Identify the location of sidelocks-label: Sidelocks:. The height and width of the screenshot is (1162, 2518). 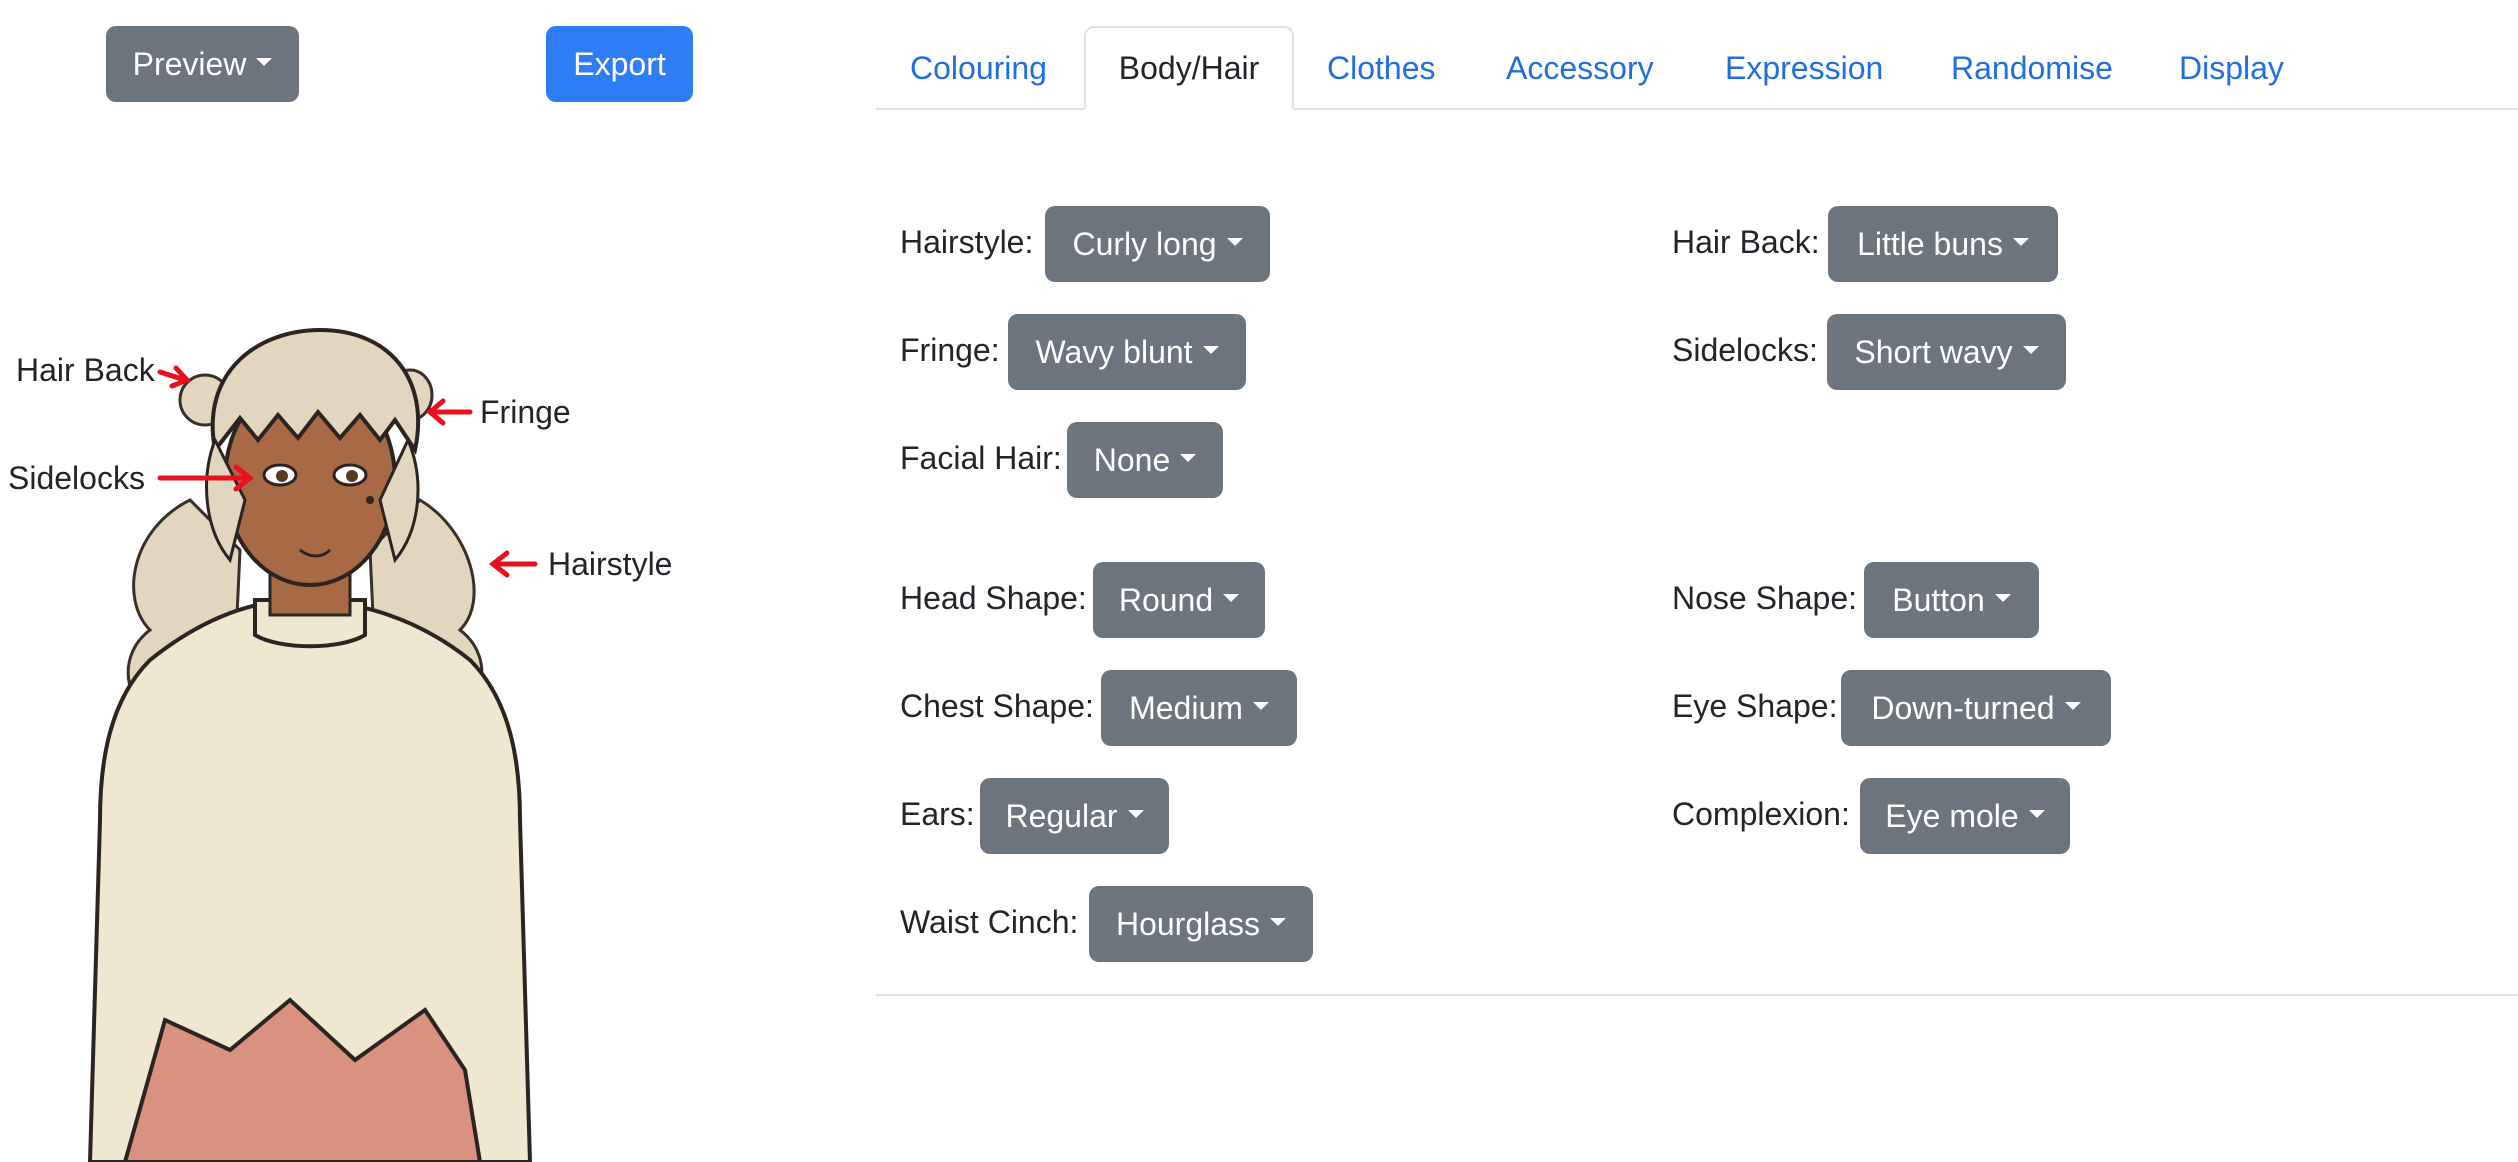
(1745, 350).